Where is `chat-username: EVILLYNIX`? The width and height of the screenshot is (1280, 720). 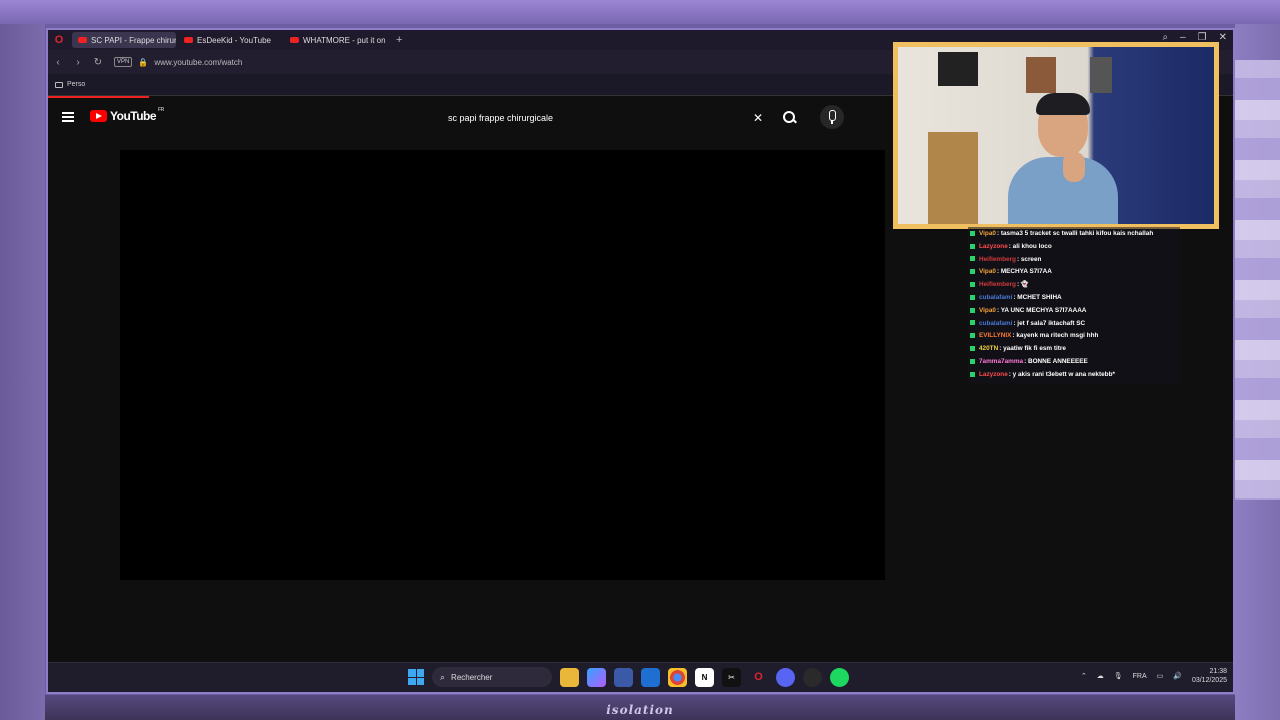 chat-username: EVILLYNIX is located at coordinates (995, 336).